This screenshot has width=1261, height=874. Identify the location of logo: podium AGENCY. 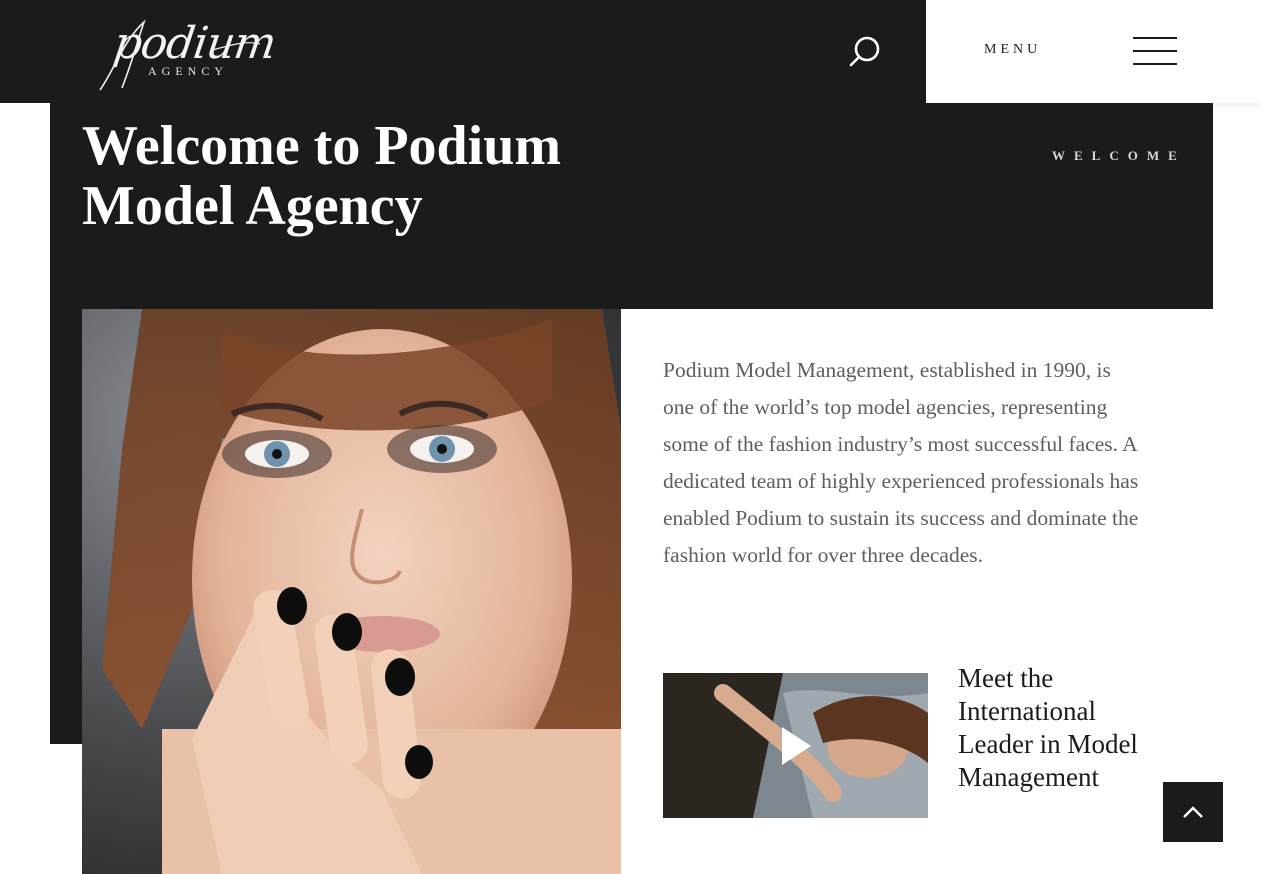
(186, 52).